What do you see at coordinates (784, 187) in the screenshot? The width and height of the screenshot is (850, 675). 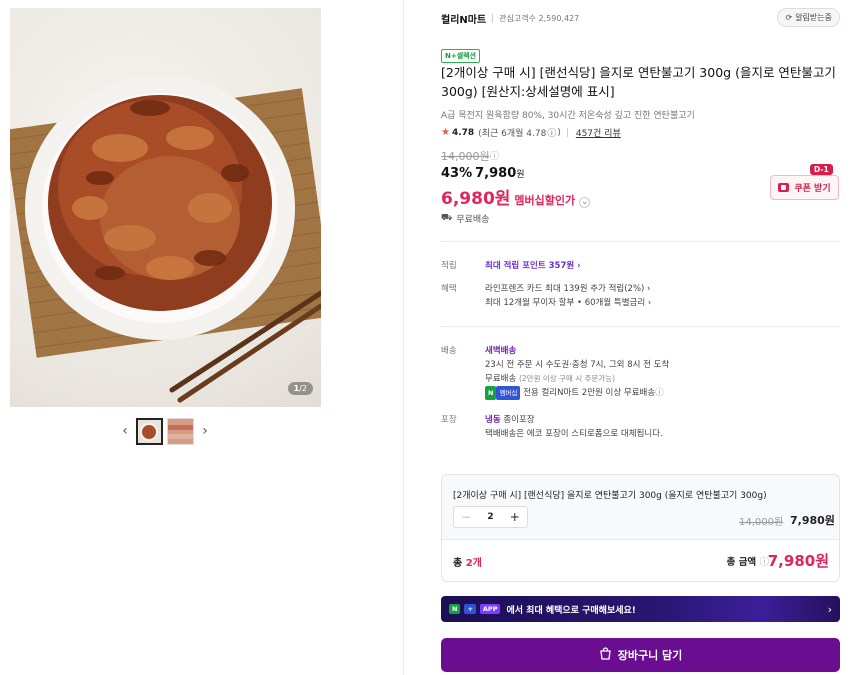 I see `coupon-icon` at bounding box center [784, 187].